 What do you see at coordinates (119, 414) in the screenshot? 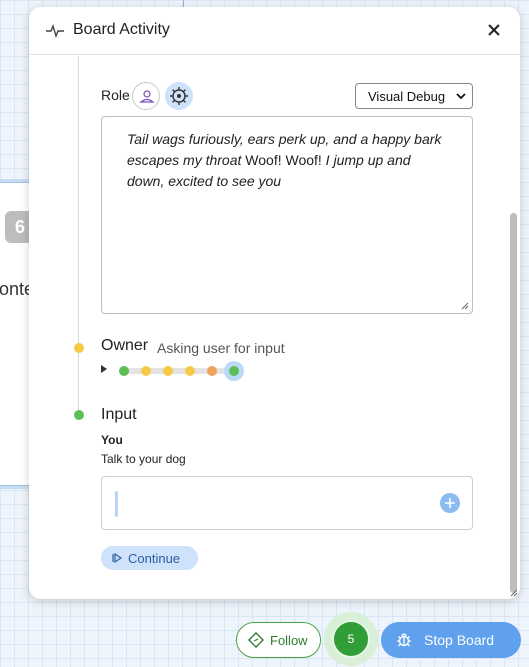
I see `input-title: Input` at bounding box center [119, 414].